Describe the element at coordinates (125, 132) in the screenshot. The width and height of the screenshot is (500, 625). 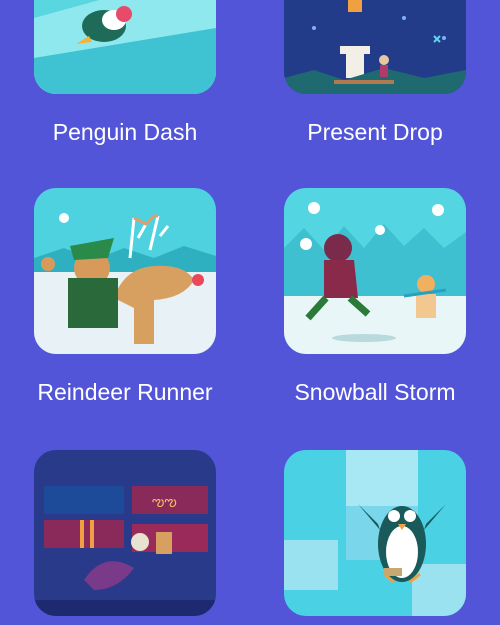
I see `game-title: Penguin Dash` at that location.